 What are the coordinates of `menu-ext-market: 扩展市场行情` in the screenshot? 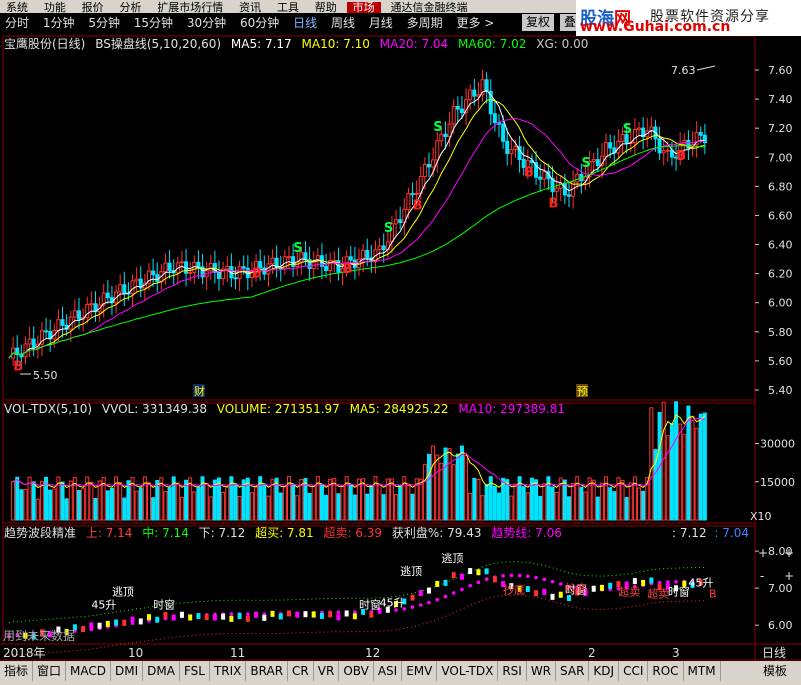 It's located at (190, 7).